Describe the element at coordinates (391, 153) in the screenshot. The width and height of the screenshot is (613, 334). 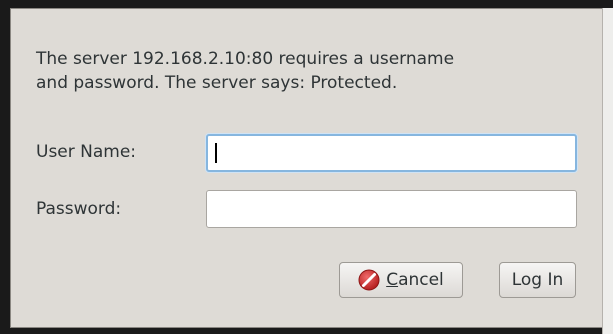
I see `username-input` at that location.